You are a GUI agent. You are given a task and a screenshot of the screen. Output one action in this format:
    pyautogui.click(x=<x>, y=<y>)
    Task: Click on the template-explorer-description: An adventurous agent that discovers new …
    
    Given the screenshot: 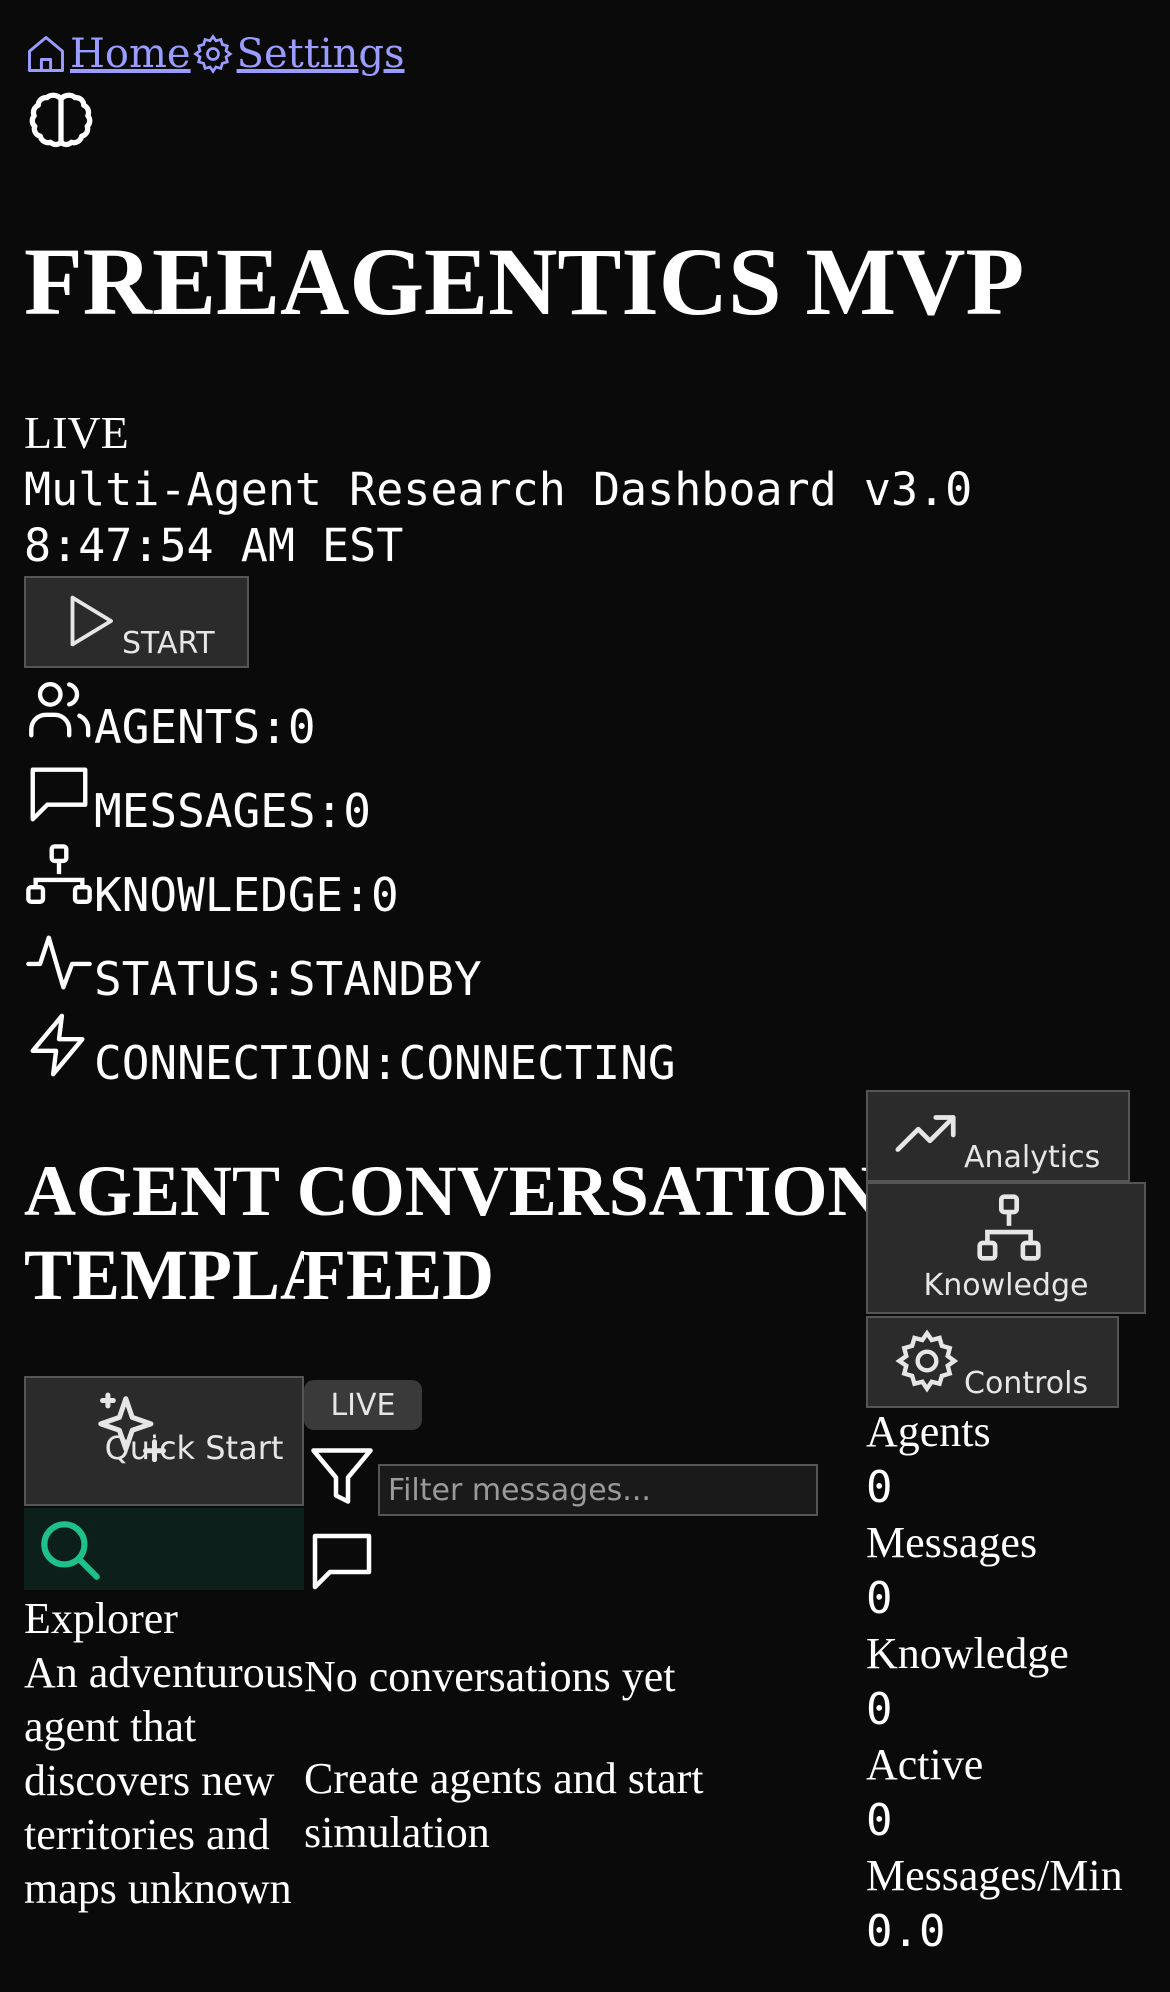 What is the action you would take?
    pyautogui.click(x=164, y=1780)
    